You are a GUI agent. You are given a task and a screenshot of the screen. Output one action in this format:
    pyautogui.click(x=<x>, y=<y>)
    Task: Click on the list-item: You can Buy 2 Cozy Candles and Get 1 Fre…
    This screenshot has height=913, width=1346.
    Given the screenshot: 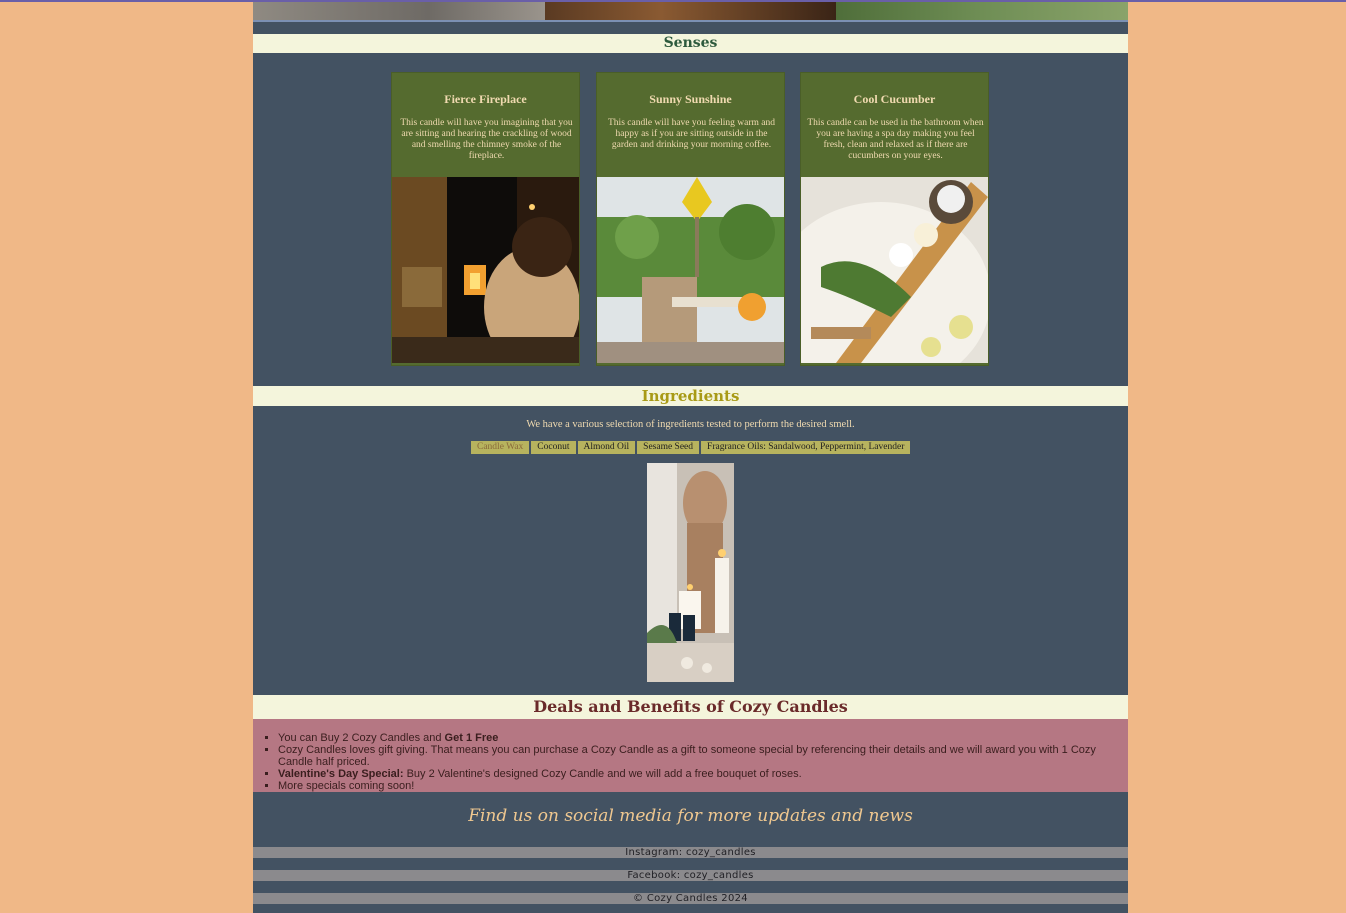 What is the action you would take?
    pyautogui.click(x=698, y=738)
    